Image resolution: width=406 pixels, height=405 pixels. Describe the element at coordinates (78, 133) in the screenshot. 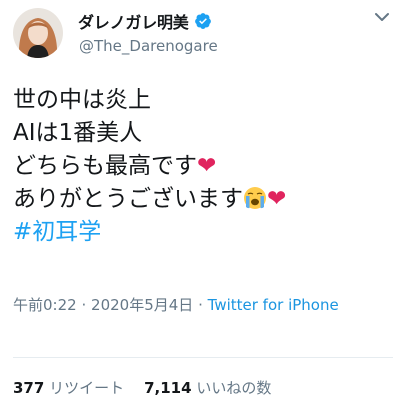

I see `tweet-line: AIは1番美人` at that location.